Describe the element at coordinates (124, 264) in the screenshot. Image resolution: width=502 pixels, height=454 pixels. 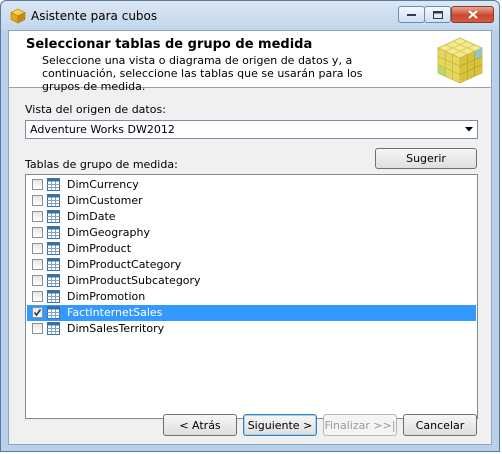
I see `table-name: DimProductCategory` at that location.